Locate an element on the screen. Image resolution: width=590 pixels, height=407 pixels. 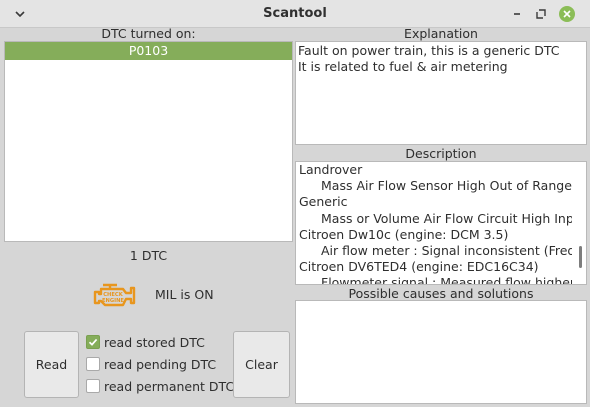
dtc-list-item: P0103 is located at coordinates (148, 51).